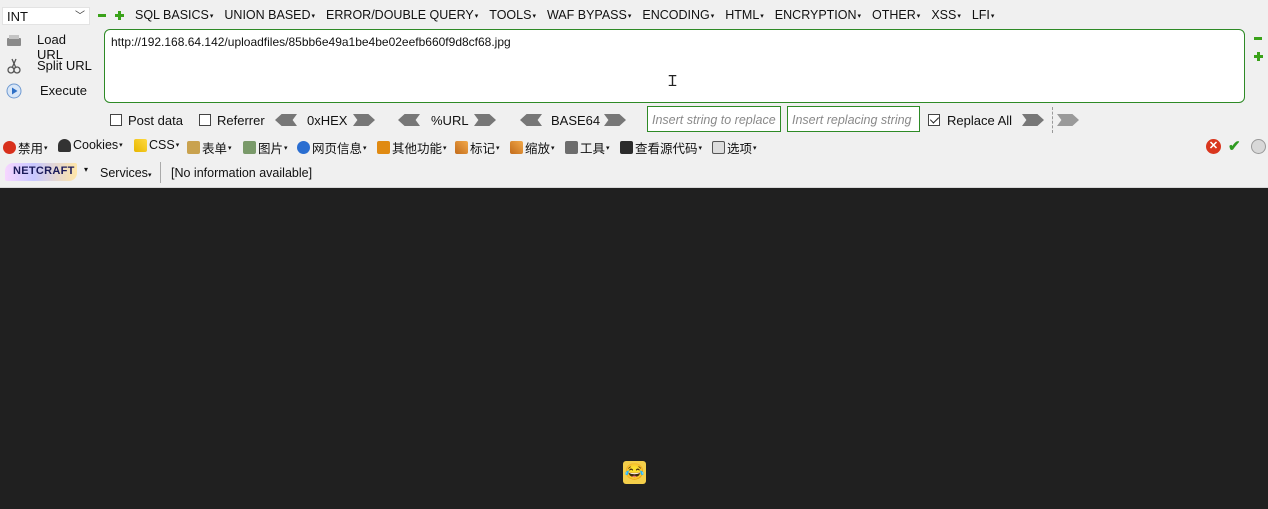 Image resolution: width=1268 pixels, height=509 pixels. I want to click on toolbar-label: 图片, so click(271, 149).